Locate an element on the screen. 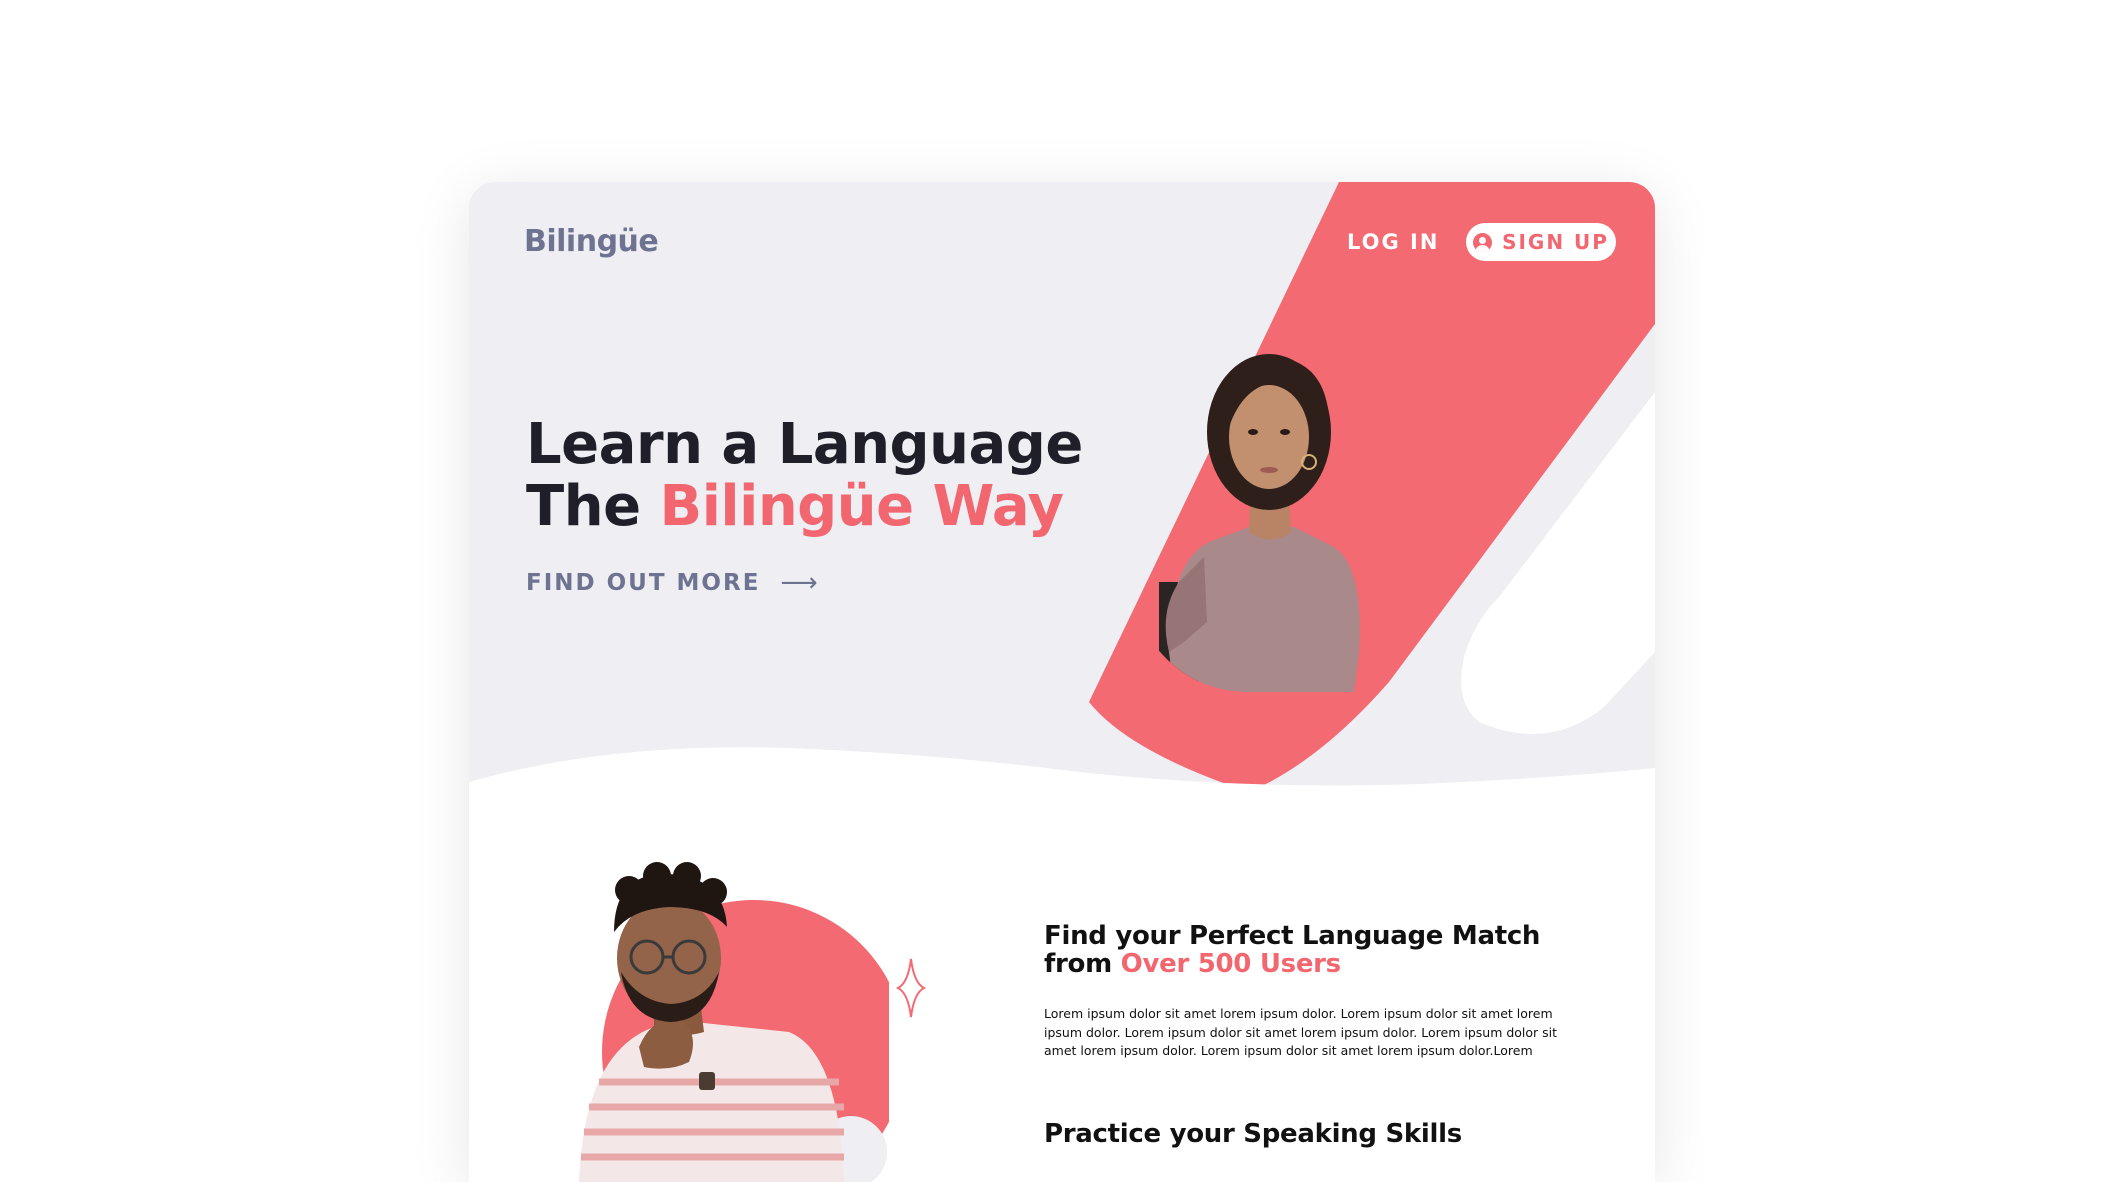 The image size is (2122, 1182). headline-line1: Learn a Language is located at coordinates (804, 444).